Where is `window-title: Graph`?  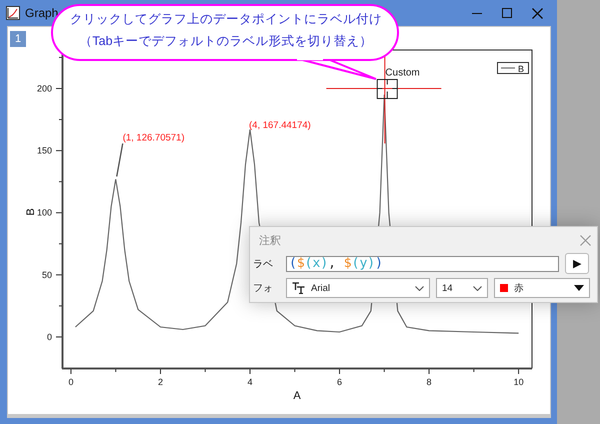 window-title: Graph is located at coordinates (41, 13).